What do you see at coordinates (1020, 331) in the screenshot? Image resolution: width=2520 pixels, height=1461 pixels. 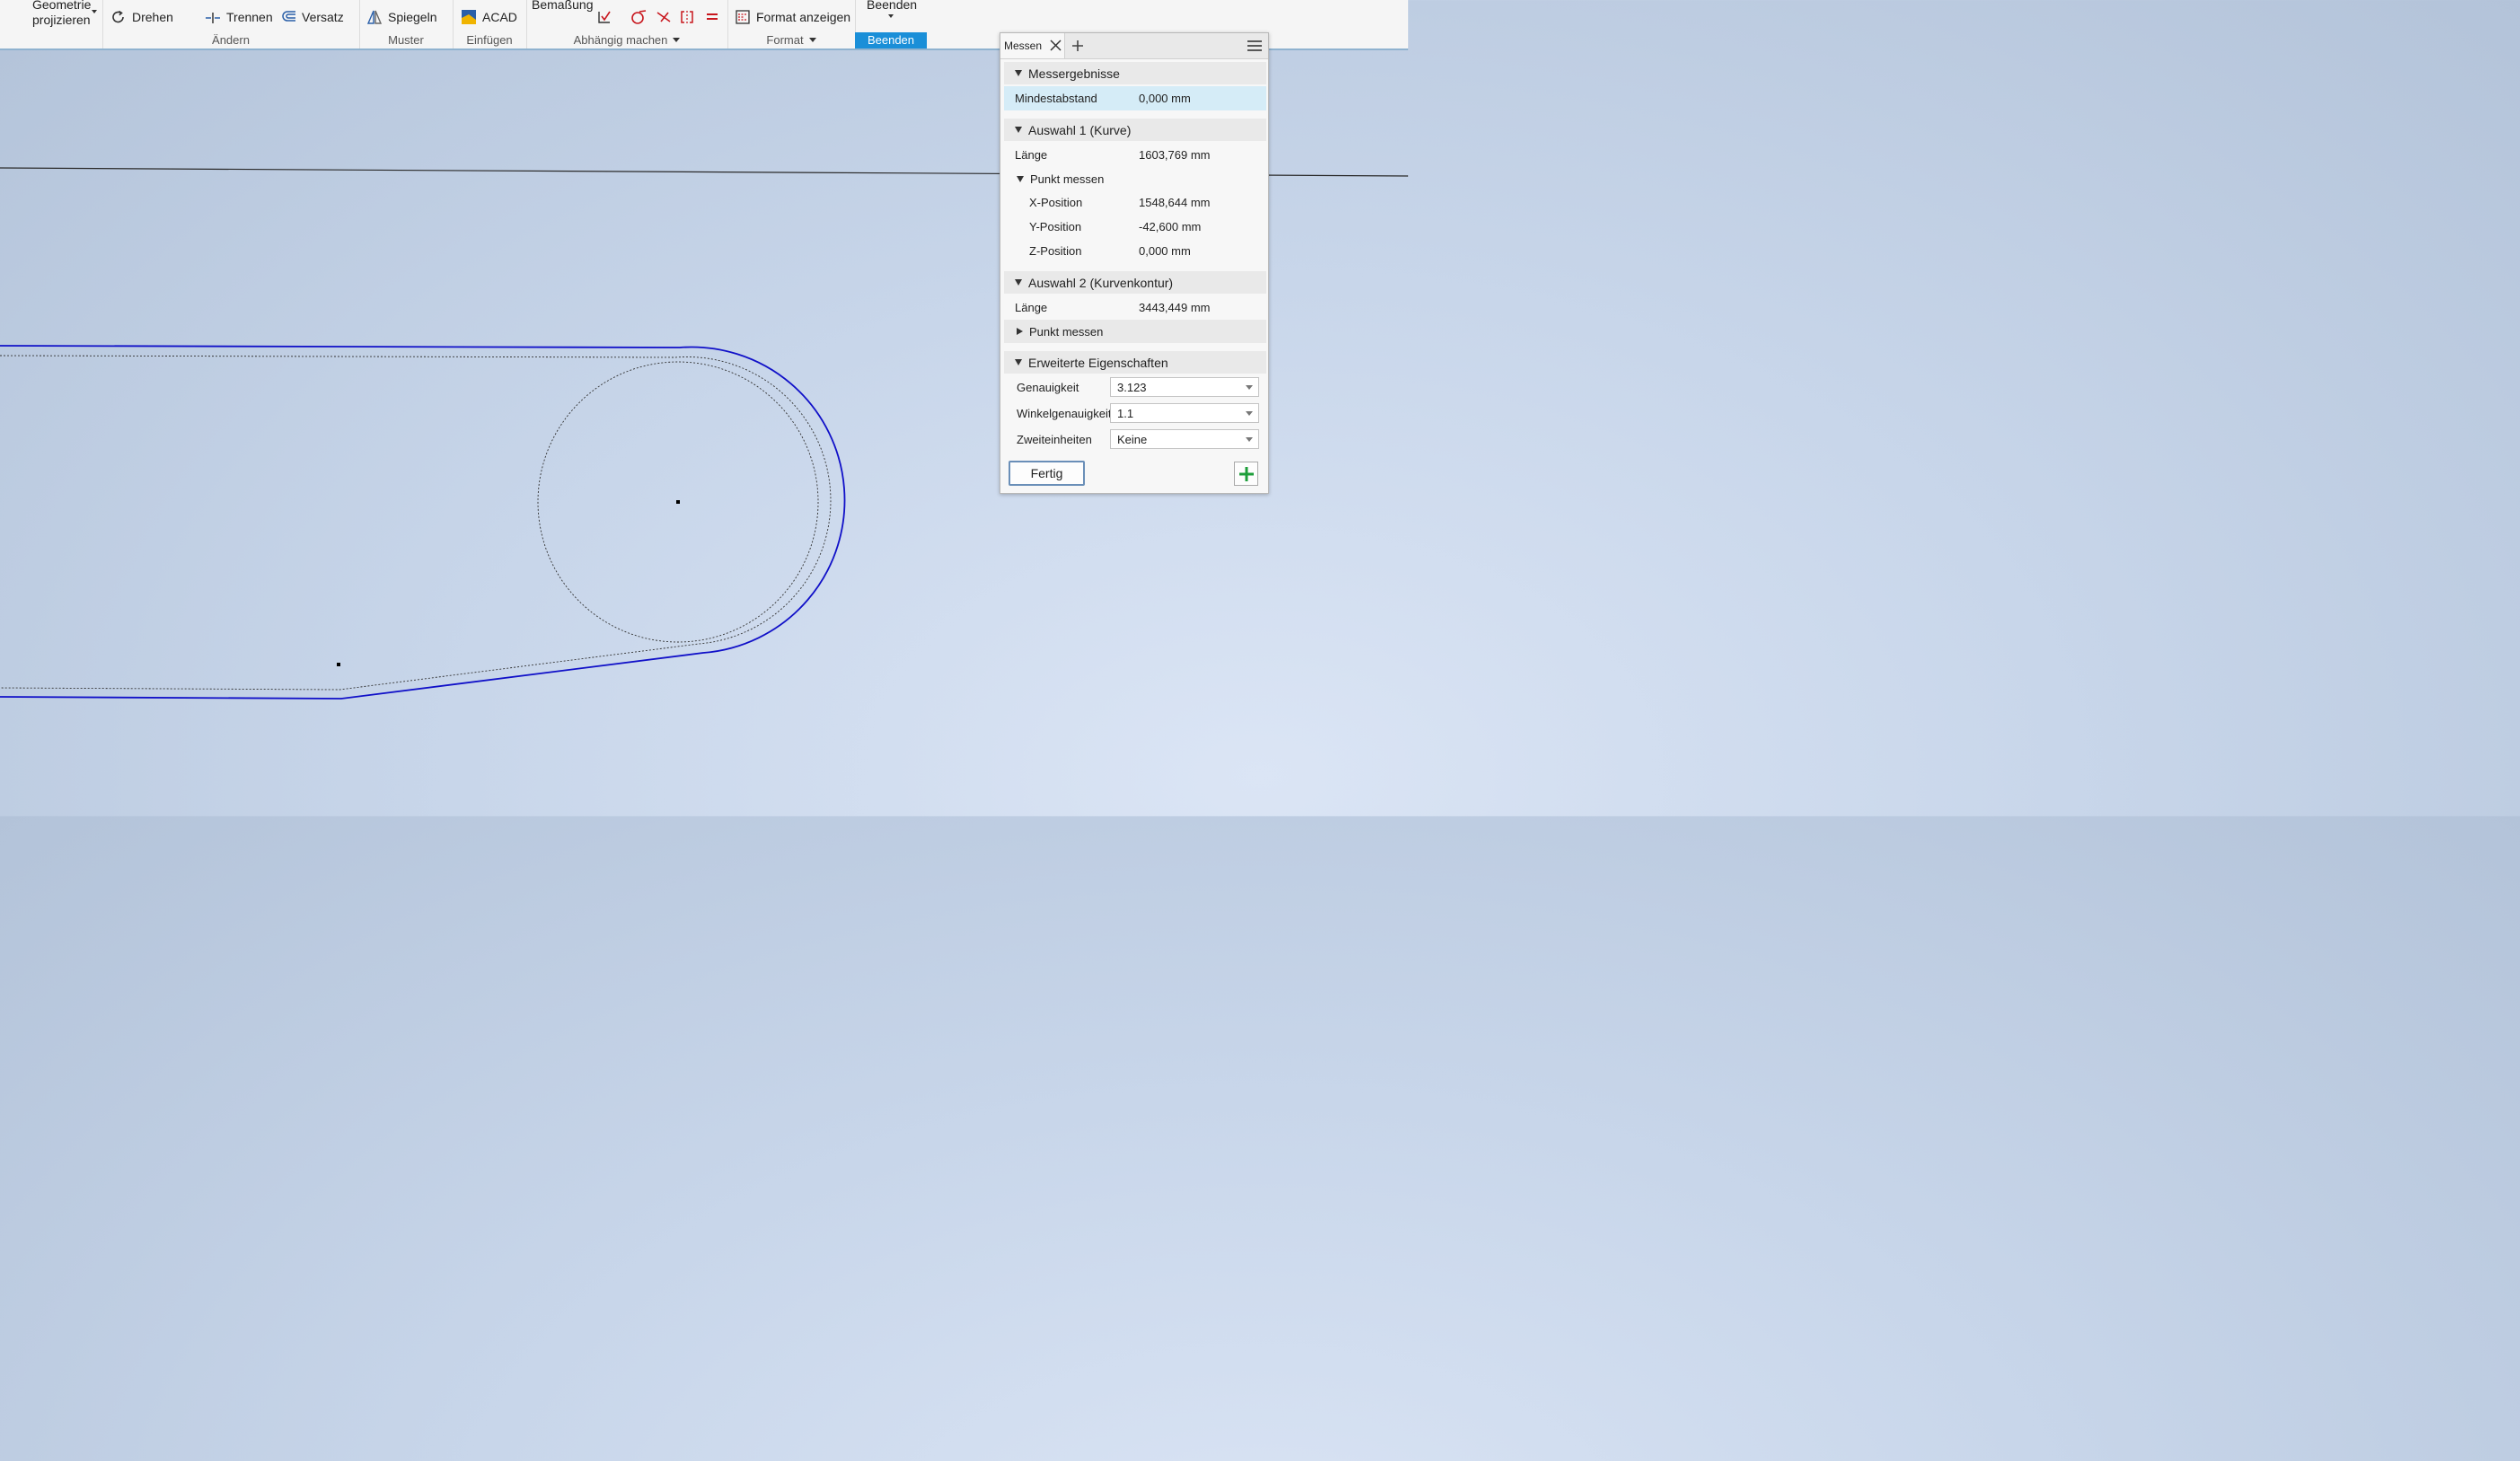 I see `expand-icon` at bounding box center [1020, 331].